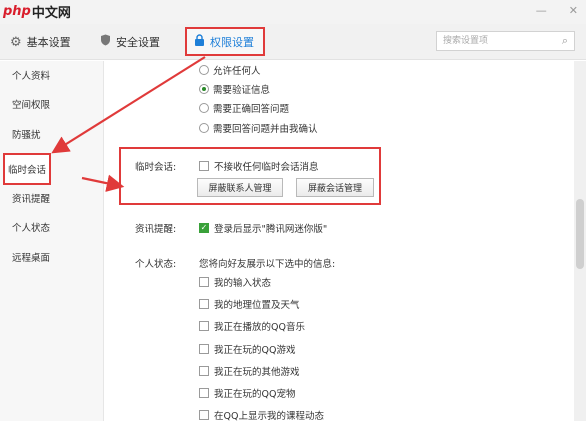 The image size is (586, 421). Describe the element at coordinates (580, 234) in the screenshot. I see `scrollbar-thumb` at that location.